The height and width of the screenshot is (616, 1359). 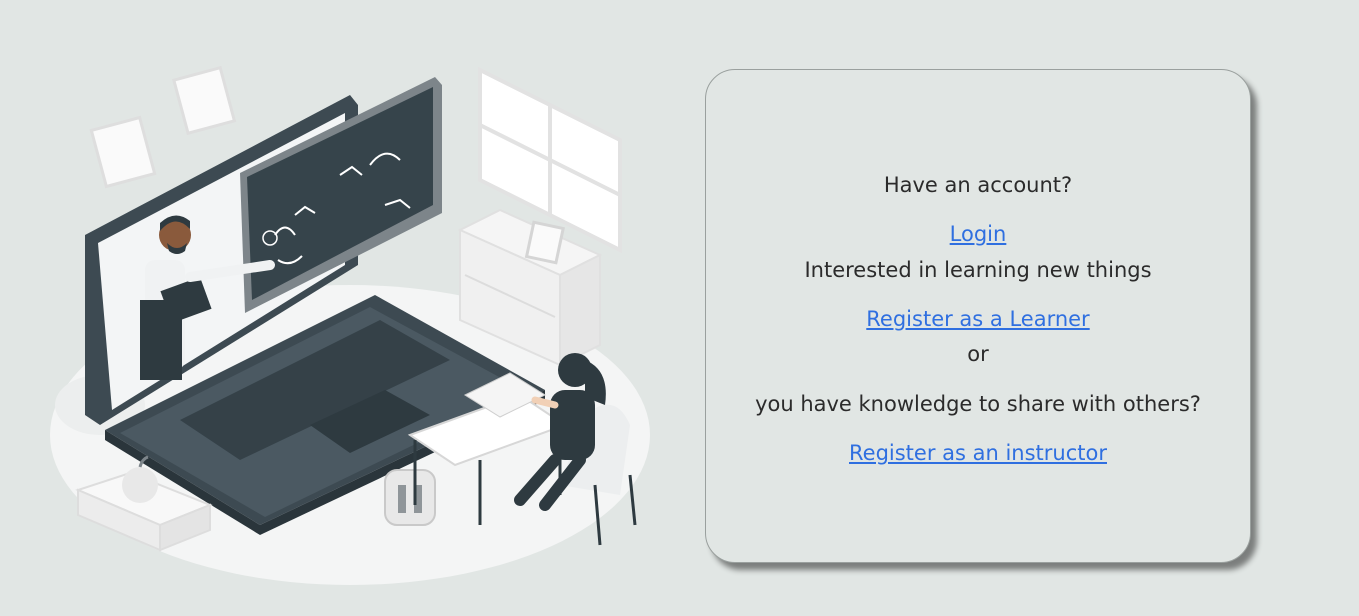 What do you see at coordinates (978, 185) in the screenshot?
I see `have-account-text: Have an account?` at bounding box center [978, 185].